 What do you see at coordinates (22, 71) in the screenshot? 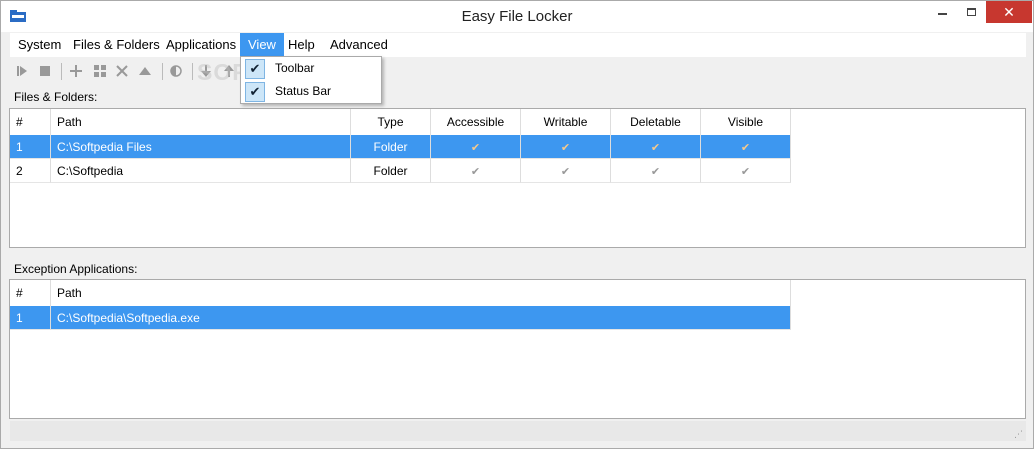
I see `start-icon` at bounding box center [22, 71].